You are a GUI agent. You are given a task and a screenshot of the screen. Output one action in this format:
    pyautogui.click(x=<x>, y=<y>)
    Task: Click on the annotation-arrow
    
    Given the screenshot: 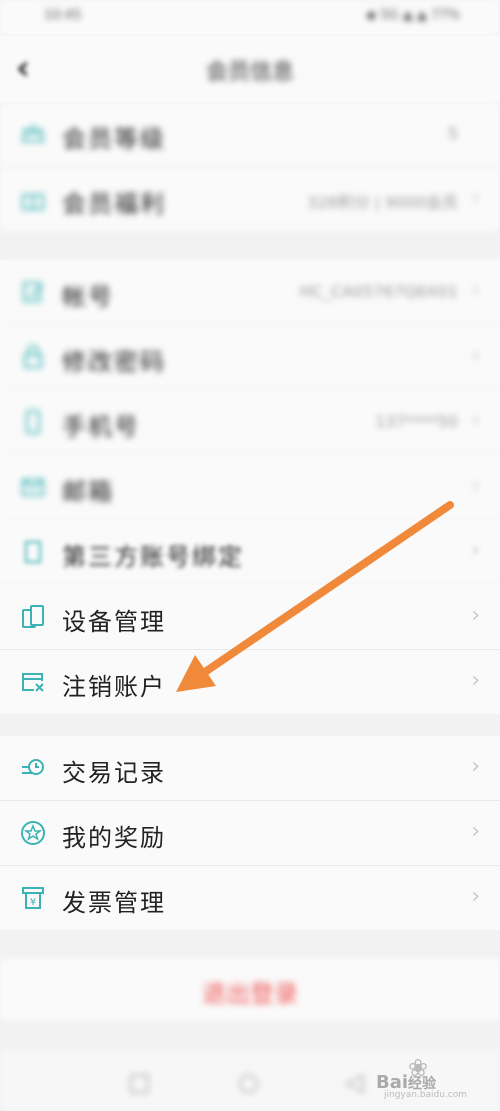 What is the action you would take?
    pyautogui.click(x=315, y=596)
    